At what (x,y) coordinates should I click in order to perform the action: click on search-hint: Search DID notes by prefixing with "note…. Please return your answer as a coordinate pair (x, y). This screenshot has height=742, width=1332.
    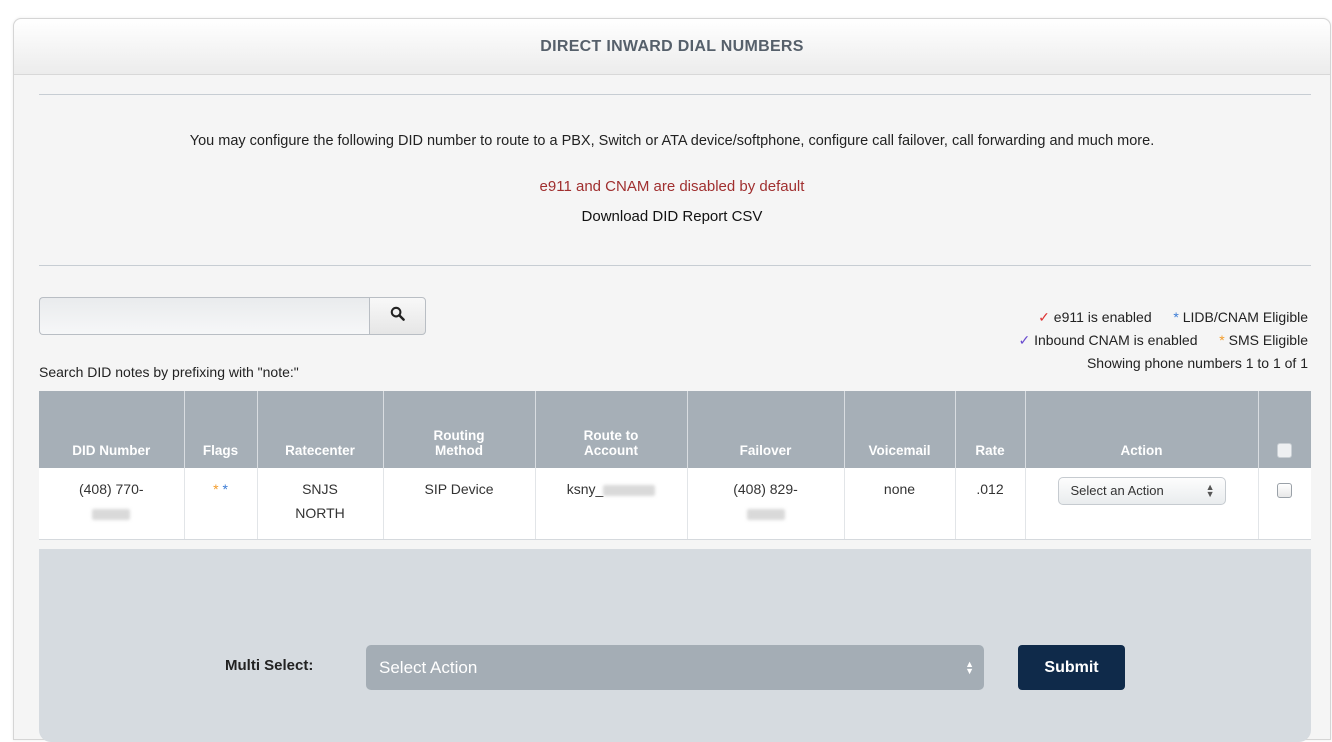
    Looking at the image, I should click on (169, 372).